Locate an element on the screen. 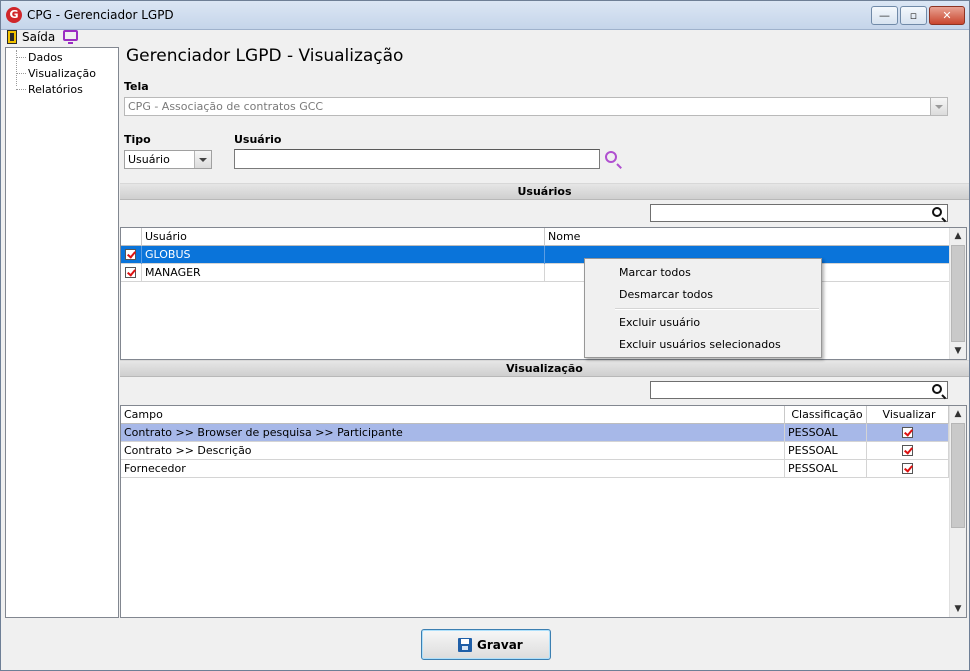 Image resolution: width=970 pixels, height=671 pixels. page-title: Gerenciador LGPD - Visualização is located at coordinates (265, 56).